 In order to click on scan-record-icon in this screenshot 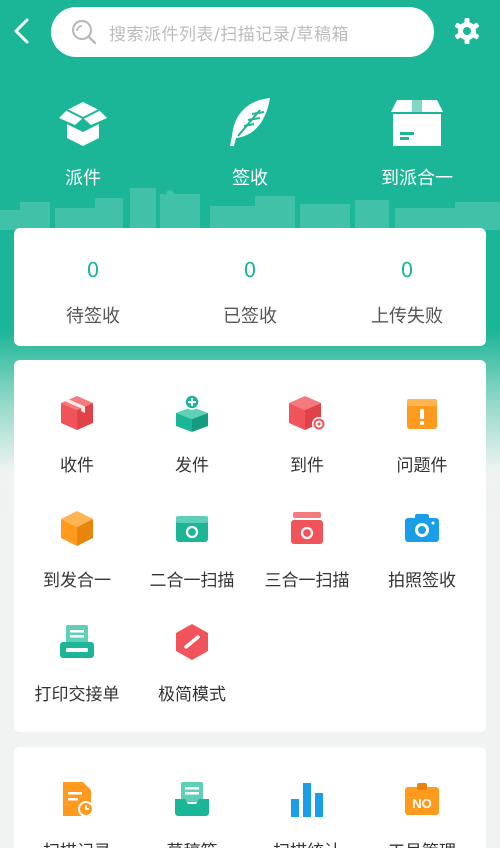, I will do `click(78, 799)`.